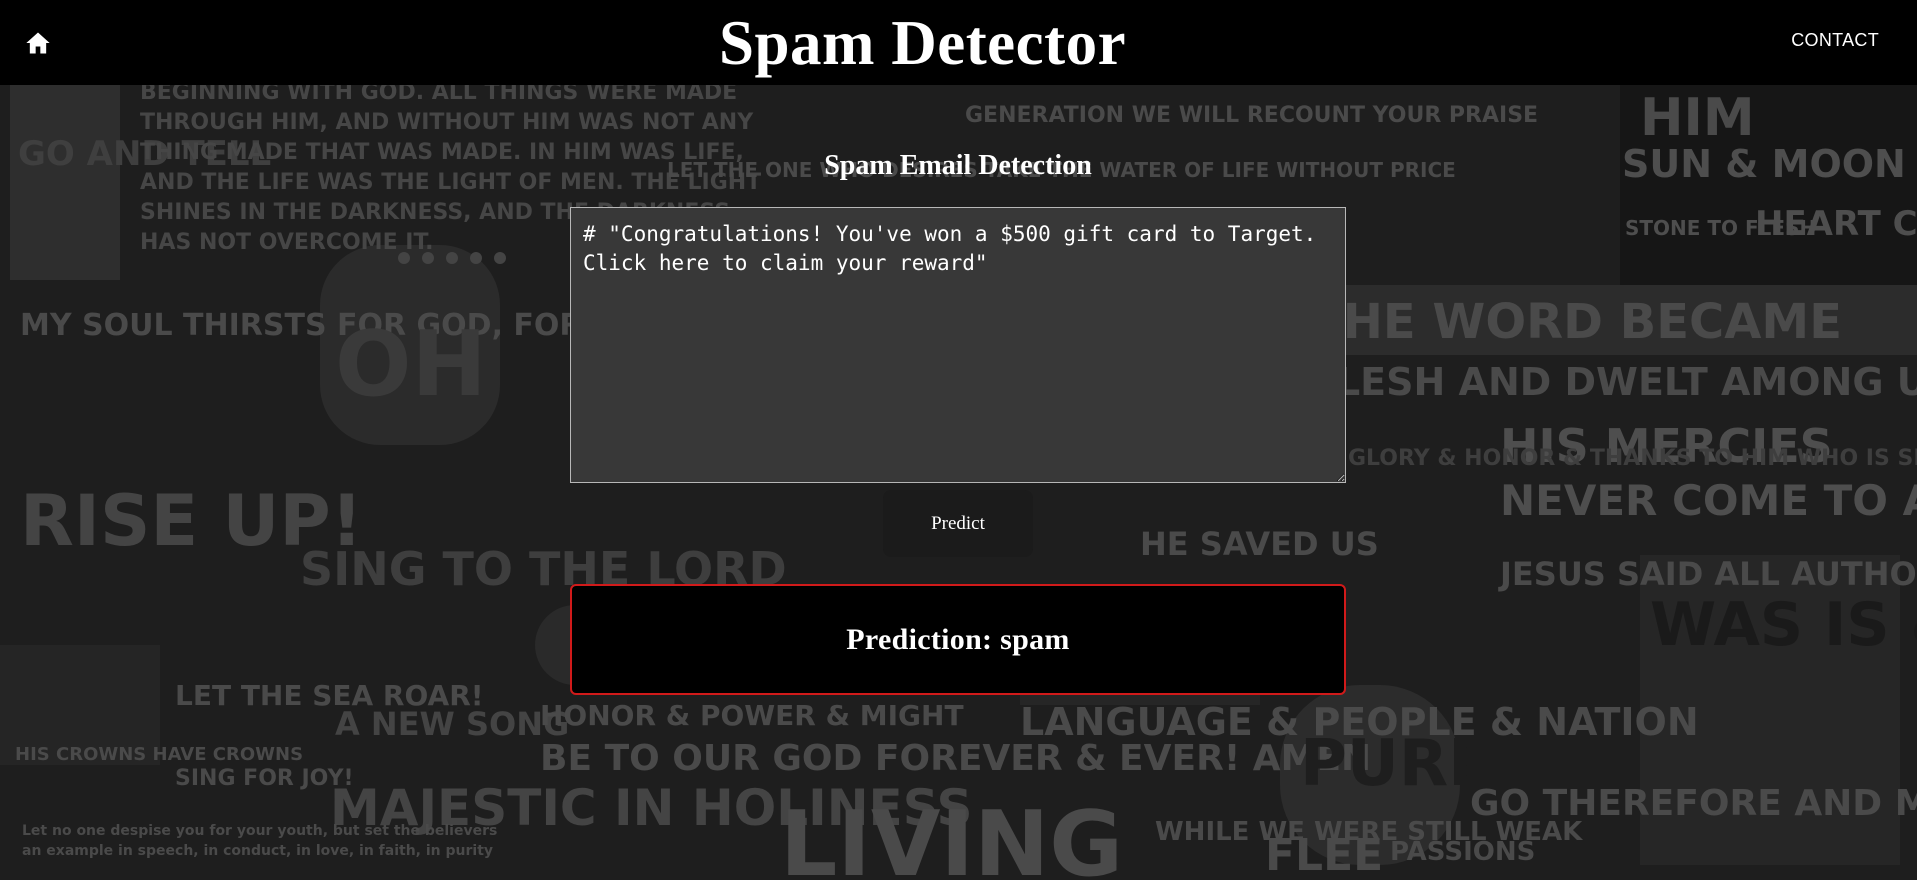 This screenshot has height=880, width=1917. I want to click on prediction-result-box: Prediction: spam, so click(958, 639).